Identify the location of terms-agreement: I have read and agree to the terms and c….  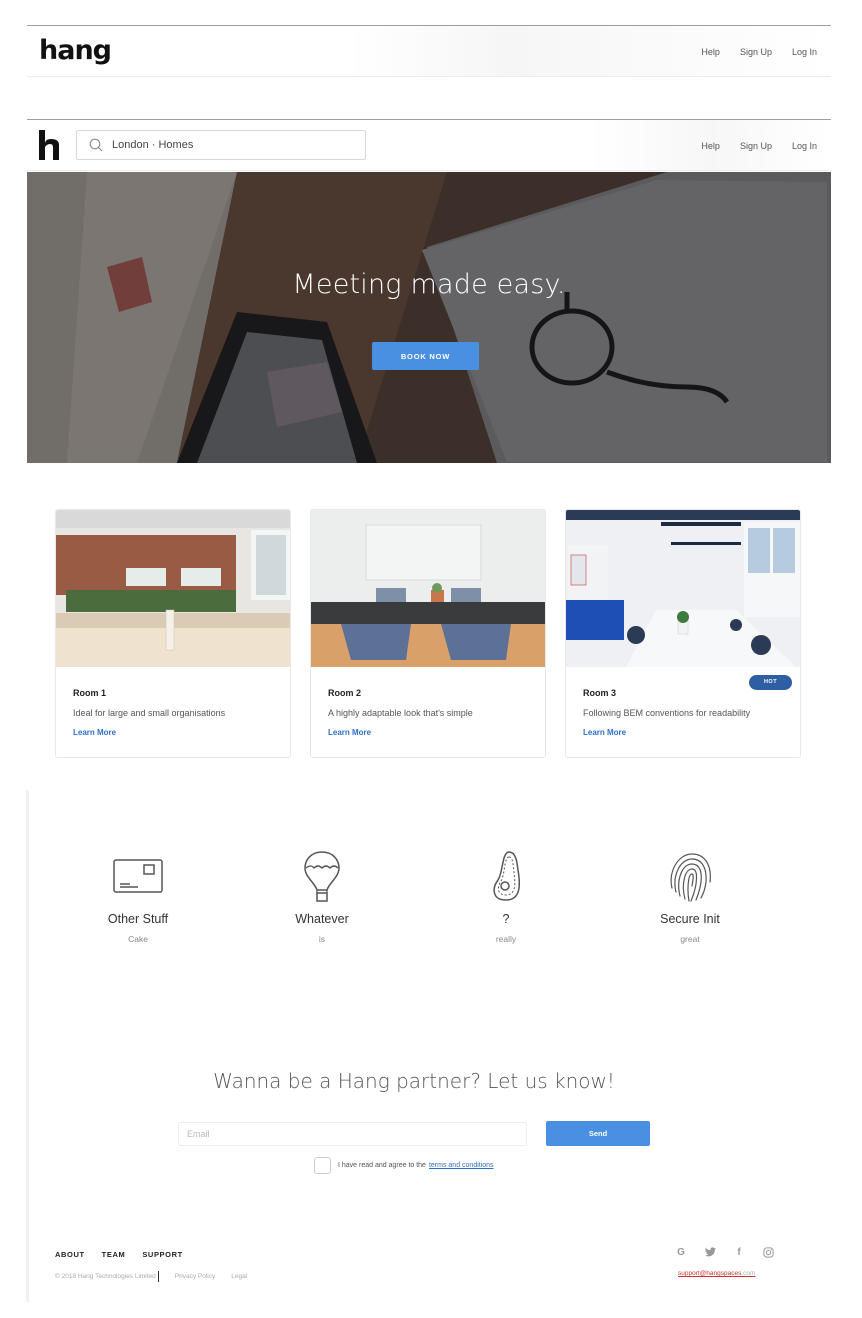
(404, 1165).